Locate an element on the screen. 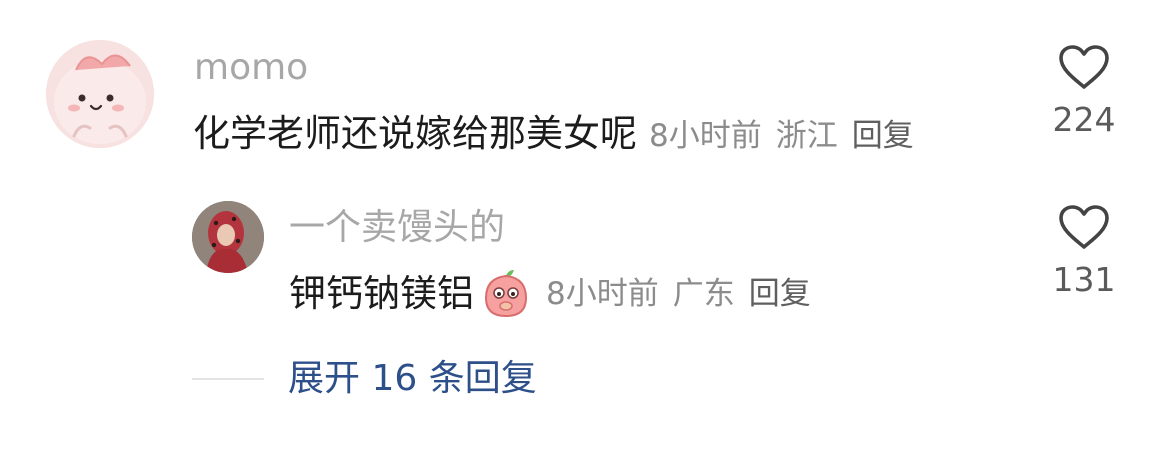  reply-text: 钾钙钠镁铝 is located at coordinates (381, 293).